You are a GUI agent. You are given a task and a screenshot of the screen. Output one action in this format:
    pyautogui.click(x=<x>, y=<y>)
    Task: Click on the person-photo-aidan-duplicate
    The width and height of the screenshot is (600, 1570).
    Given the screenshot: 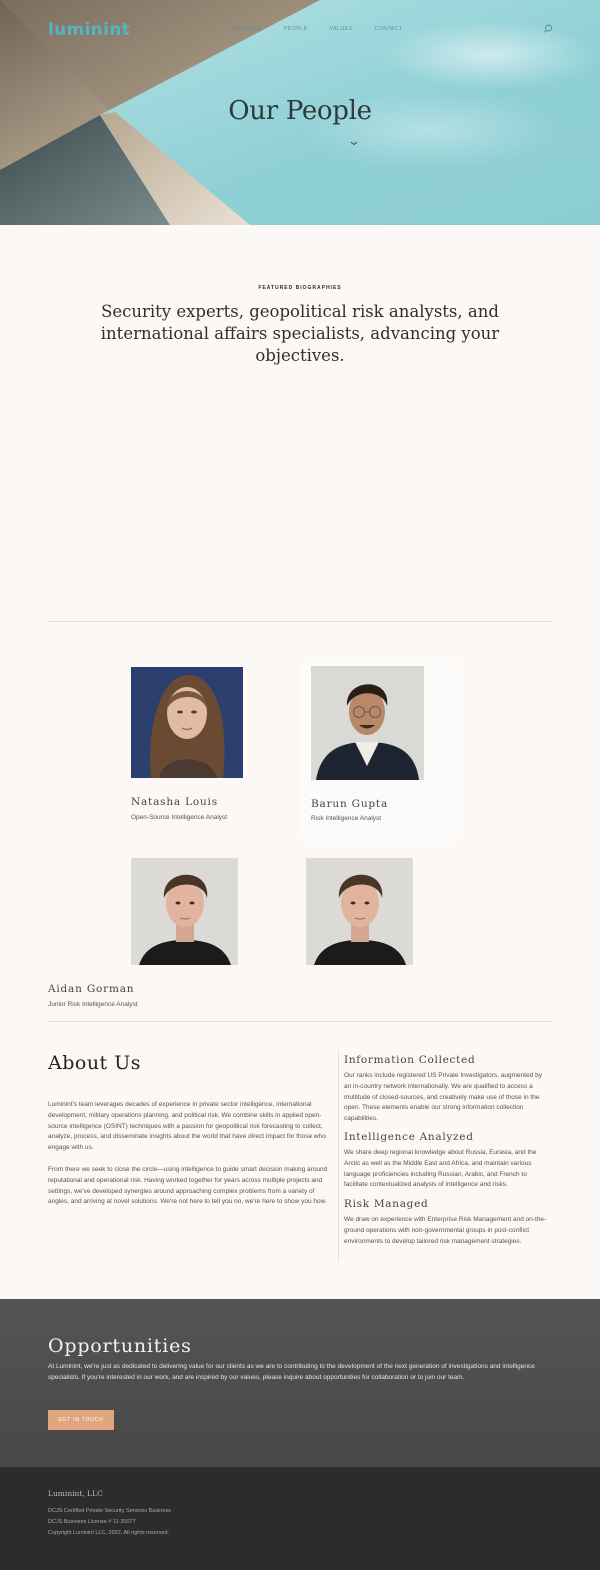 What is the action you would take?
    pyautogui.click(x=359, y=911)
    